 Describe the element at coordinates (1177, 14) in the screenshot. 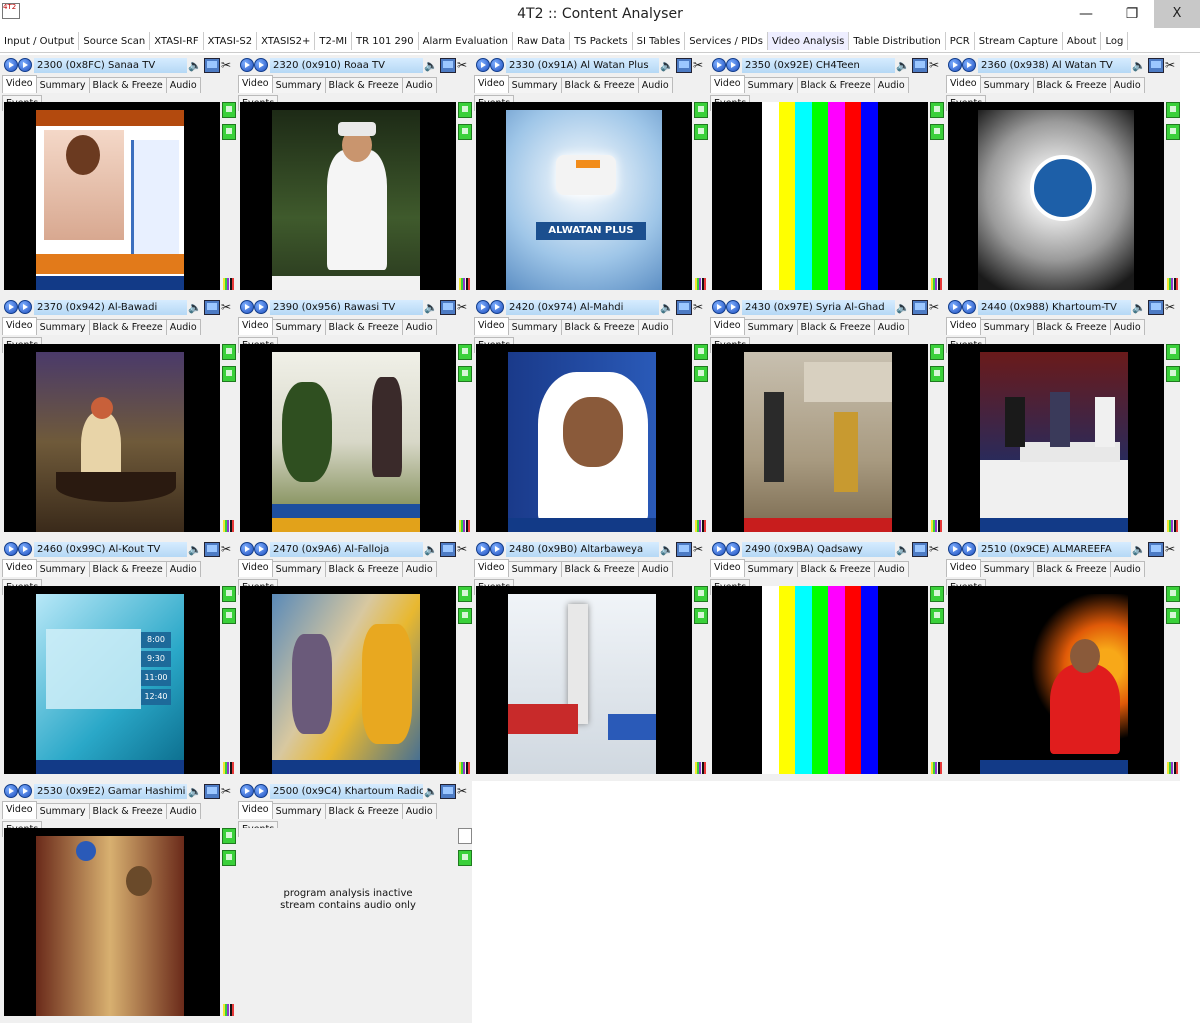

I see `close-button: X` at that location.